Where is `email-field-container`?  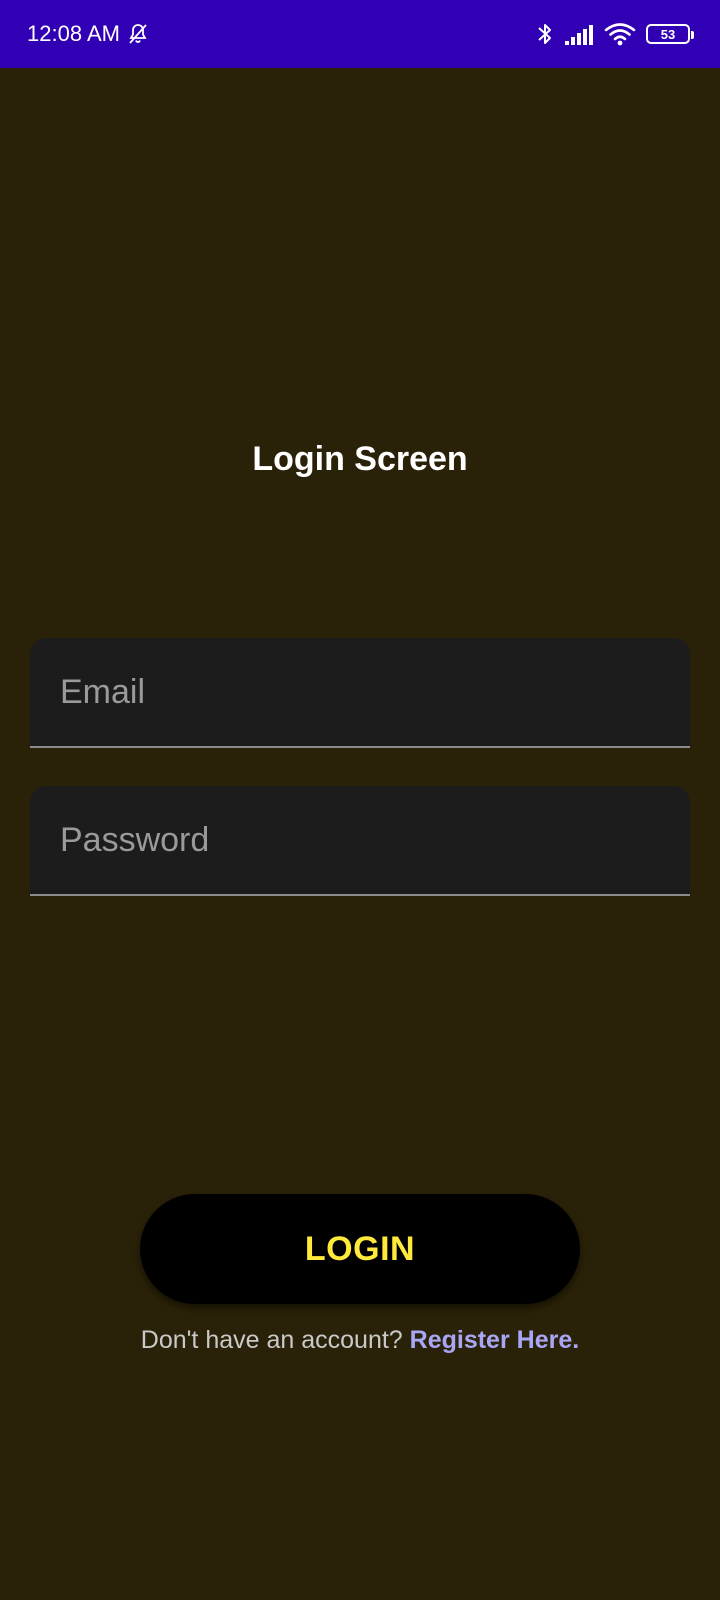
email-field-container is located at coordinates (360, 693).